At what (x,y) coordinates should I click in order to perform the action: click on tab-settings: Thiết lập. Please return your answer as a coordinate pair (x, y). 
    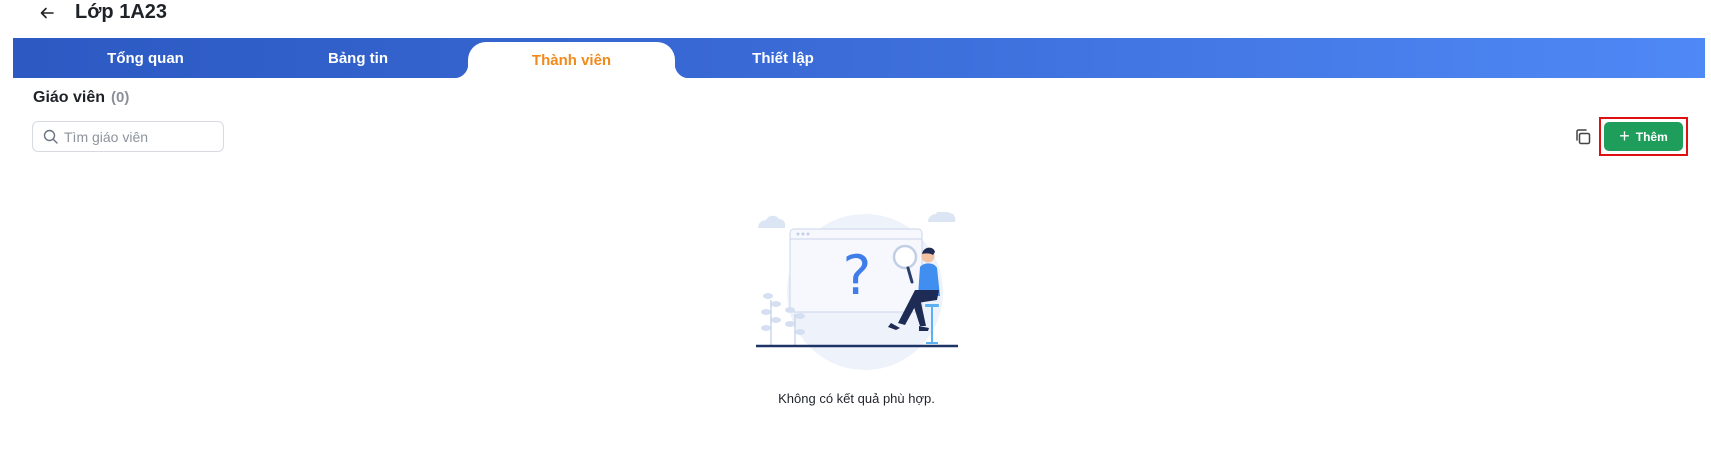
    Looking at the image, I should click on (783, 58).